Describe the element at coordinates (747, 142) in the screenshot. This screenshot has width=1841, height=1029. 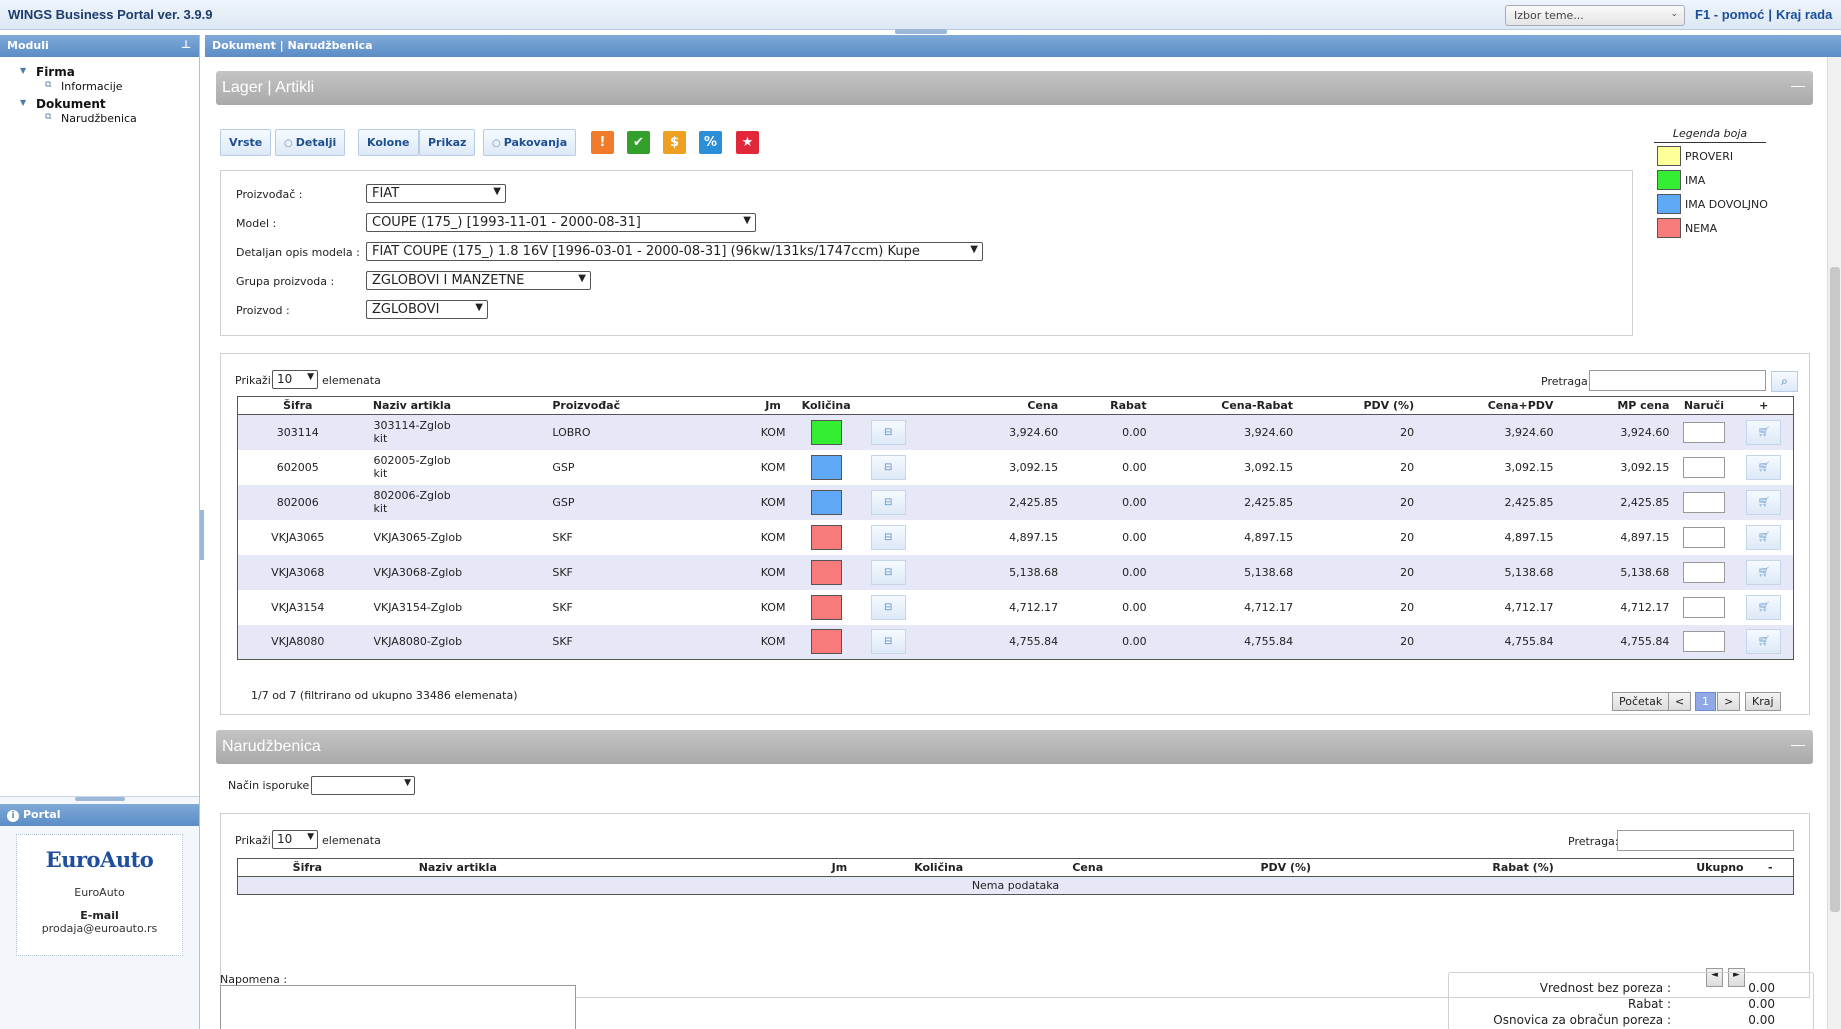
I see `star-icon: ★` at that location.